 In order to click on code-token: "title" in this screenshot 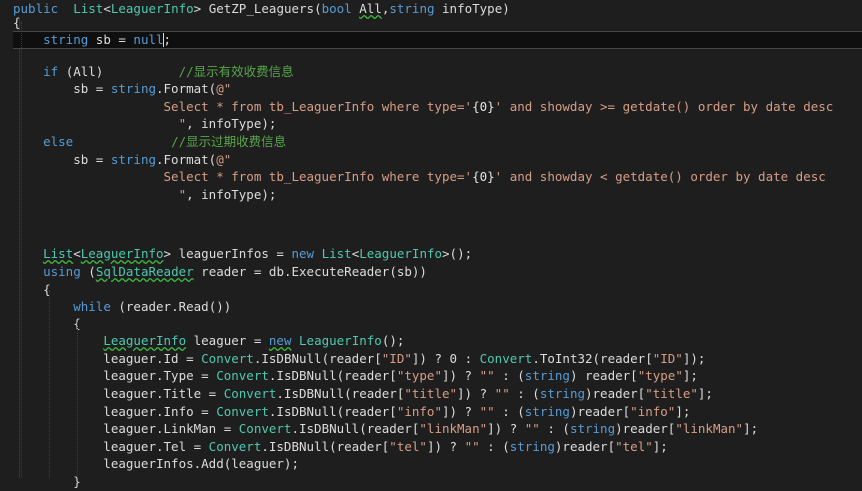, I will do `click(431, 393)`.